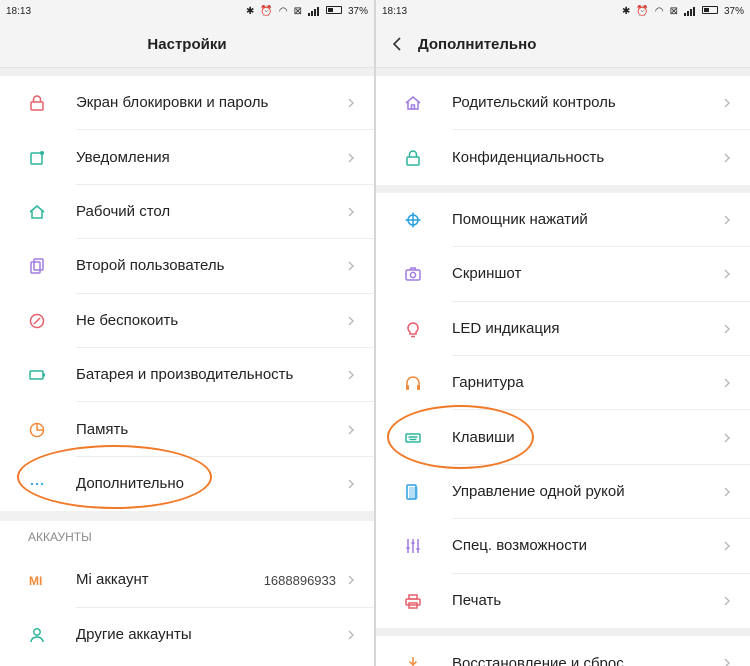 This screenshot has width=750, height=666. What do you see at coordinates (19, 11) in the screenshot?
I see `status-time: 18:13` at bounding box center [19, 11].